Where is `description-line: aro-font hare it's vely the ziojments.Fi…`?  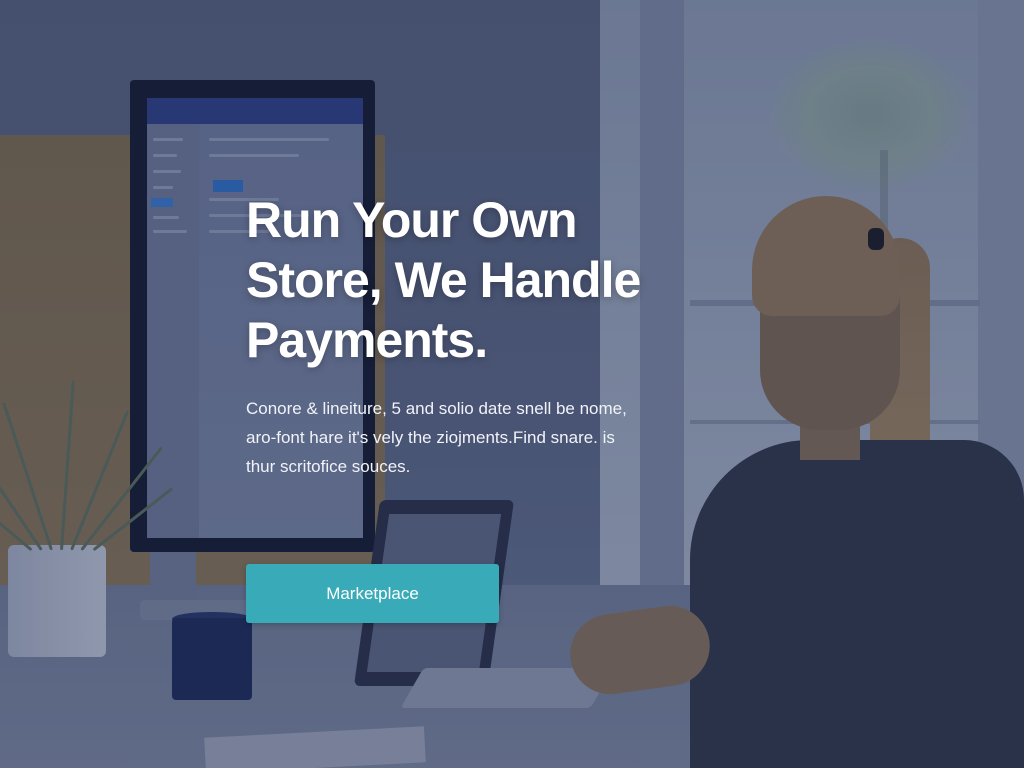 description-line: aro-font hare it's vely the ziojments.Fi… is located at coordinates (430, 437).